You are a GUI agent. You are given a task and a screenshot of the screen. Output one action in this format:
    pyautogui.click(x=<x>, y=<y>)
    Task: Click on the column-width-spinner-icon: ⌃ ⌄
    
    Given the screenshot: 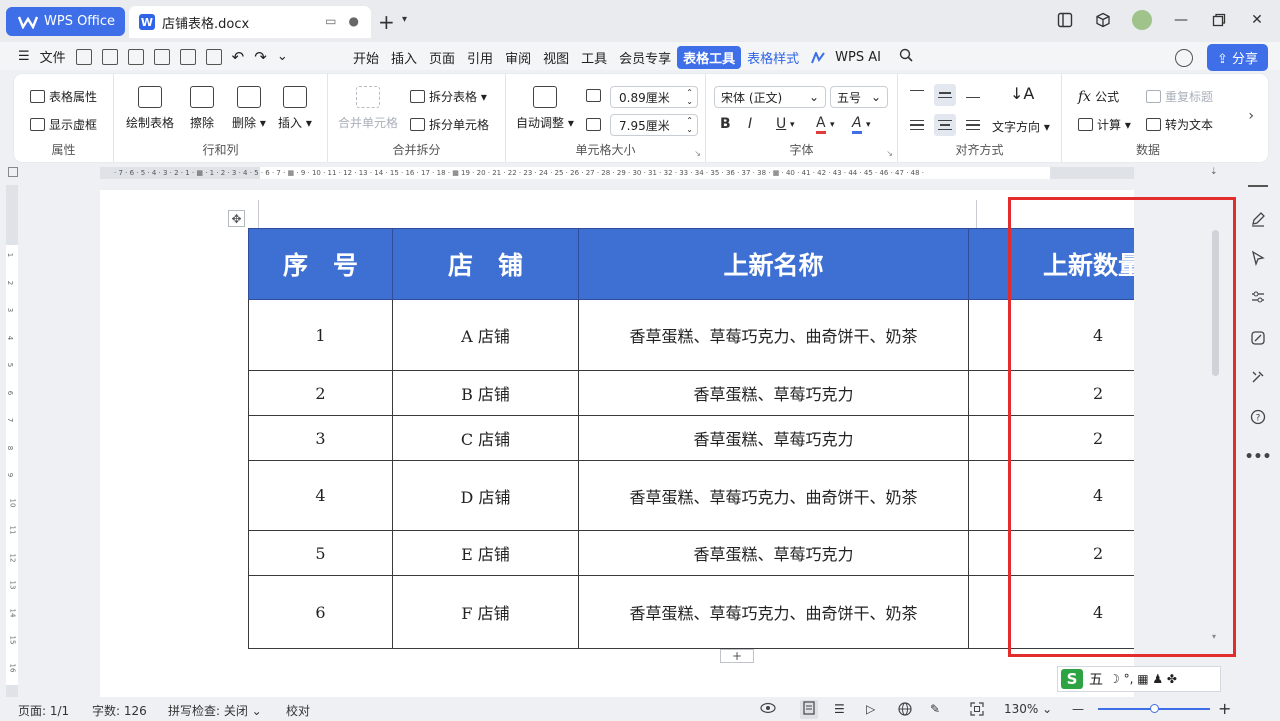 What is the action you would take?
    pyautogui.click(x=689, y=125)
    